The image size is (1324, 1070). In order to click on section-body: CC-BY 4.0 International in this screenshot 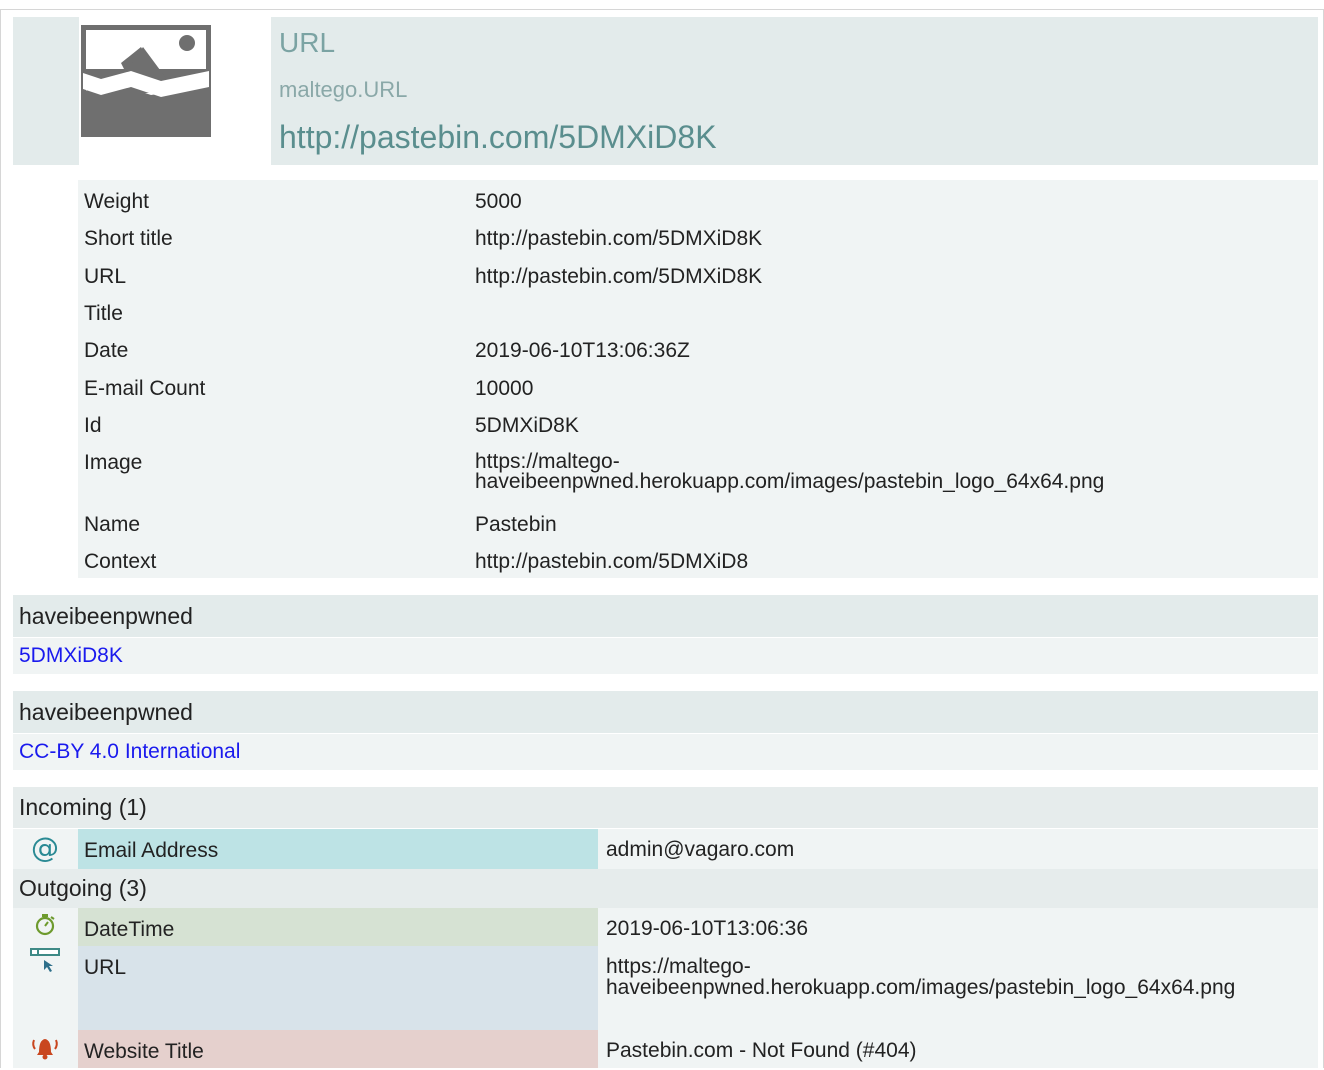, I will do `click(665, 752)`.